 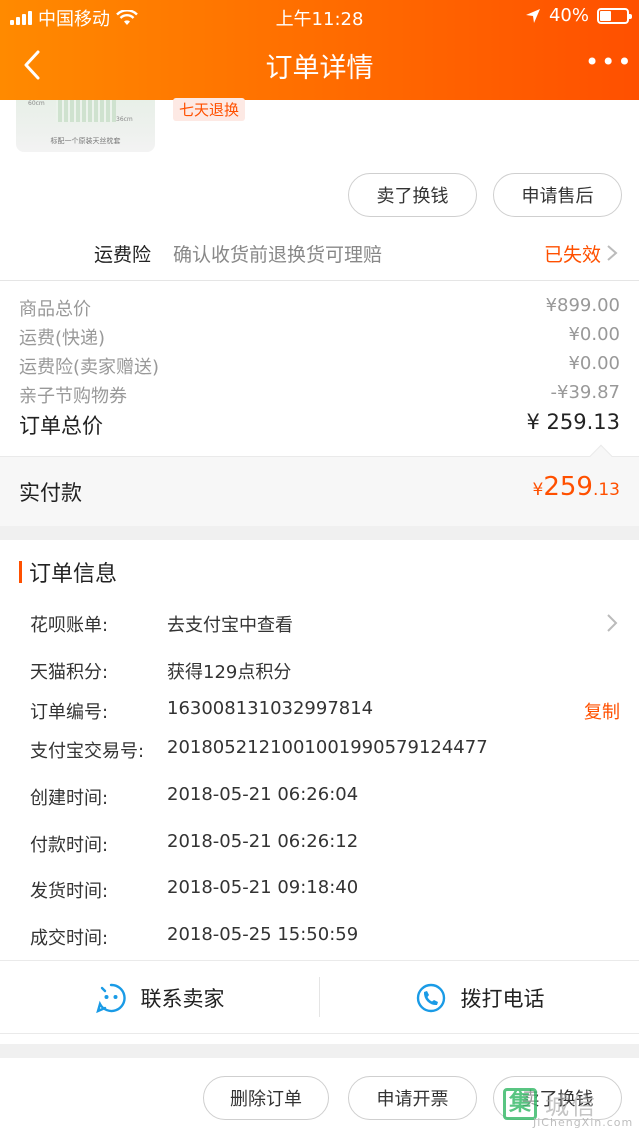 I want to click on order-total-label: 订单总价, so click(x=61, y=426).